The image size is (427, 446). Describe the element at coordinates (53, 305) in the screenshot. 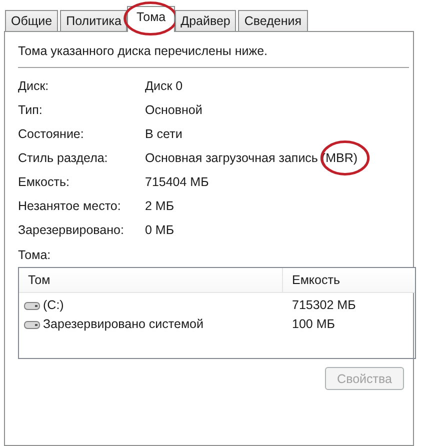

I see `volume-name: (C:)` at that location.